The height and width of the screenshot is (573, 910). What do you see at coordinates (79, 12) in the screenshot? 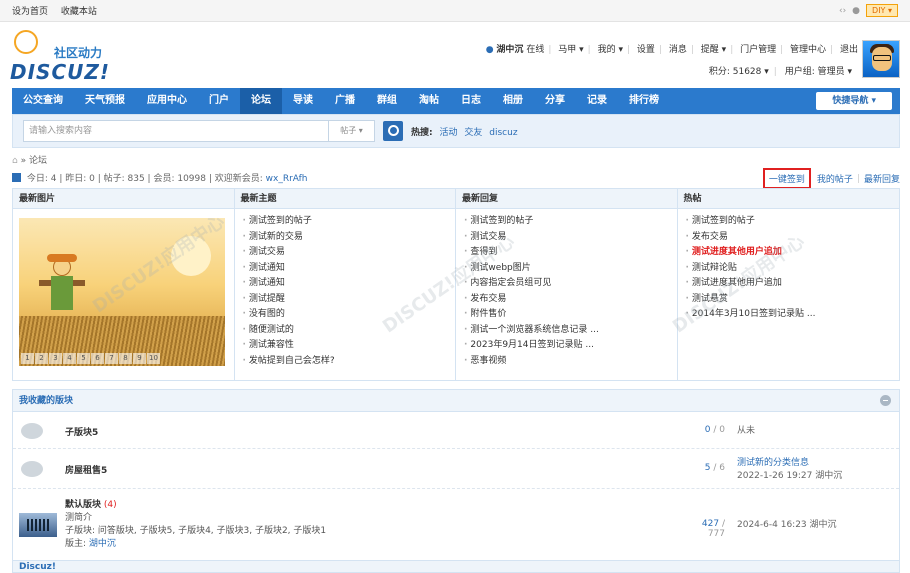
I see `bookmark-link: 收藏本站` at bounding box center [79, 12].